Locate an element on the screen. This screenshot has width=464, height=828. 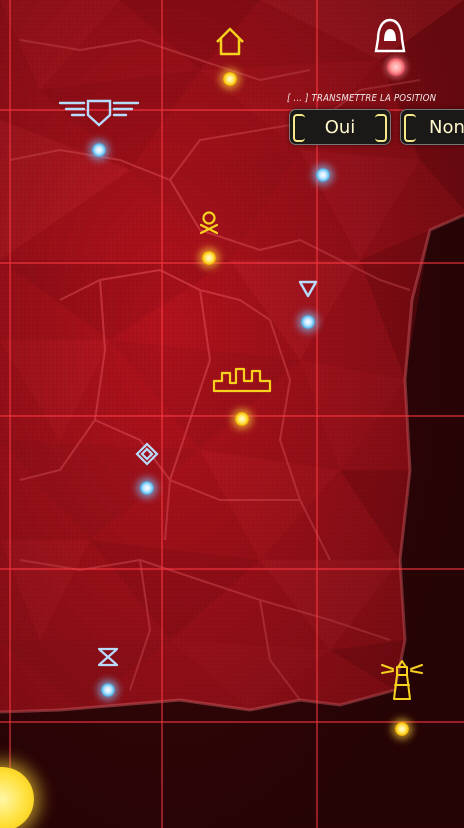
hourglass-icon is located at coordinates (108, 657).